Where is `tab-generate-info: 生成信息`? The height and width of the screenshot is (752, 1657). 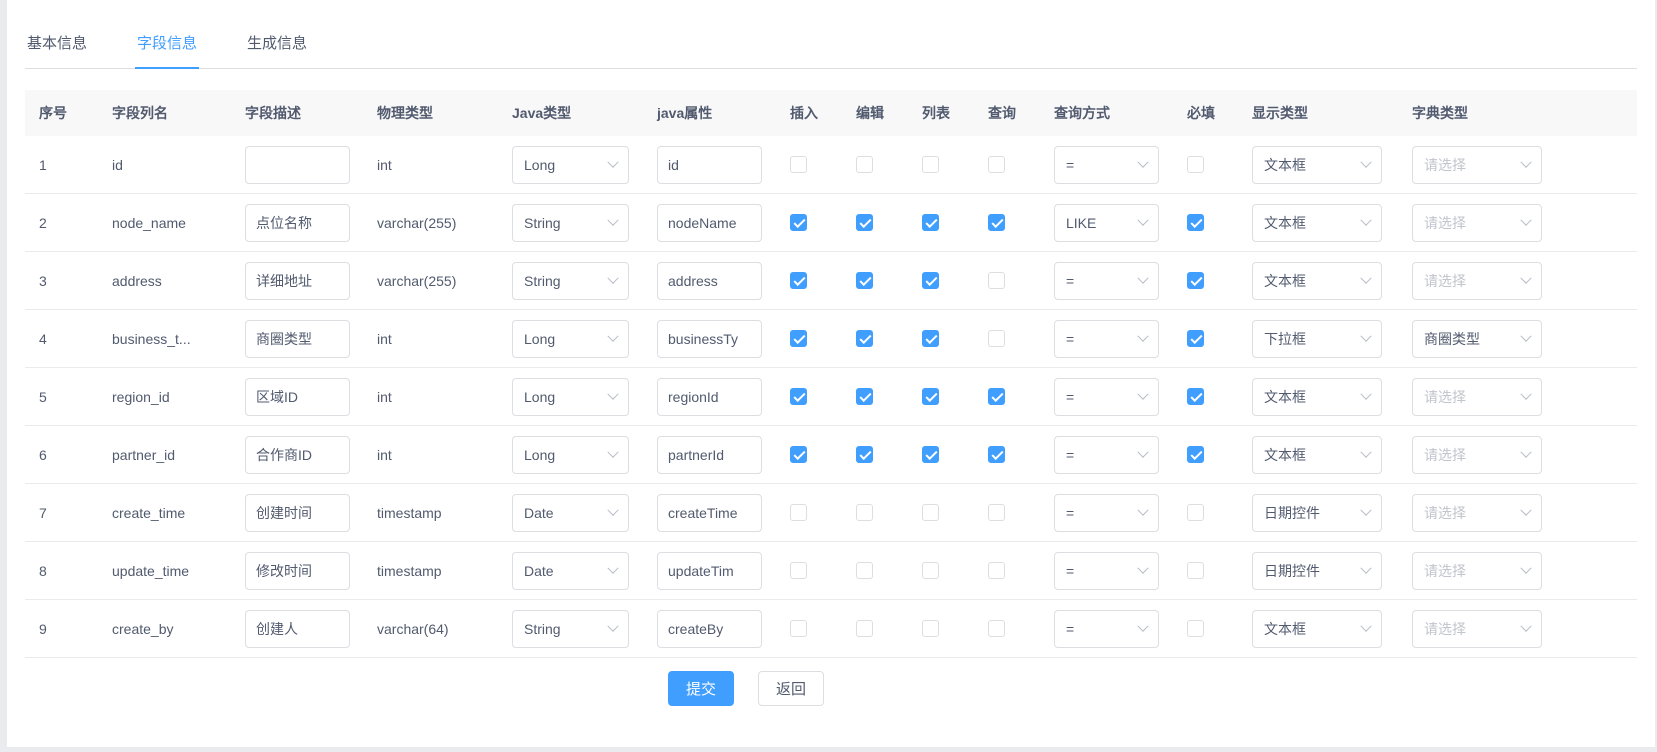
tab-generate-info: 生成信息 is located at coordinates (277, 48).